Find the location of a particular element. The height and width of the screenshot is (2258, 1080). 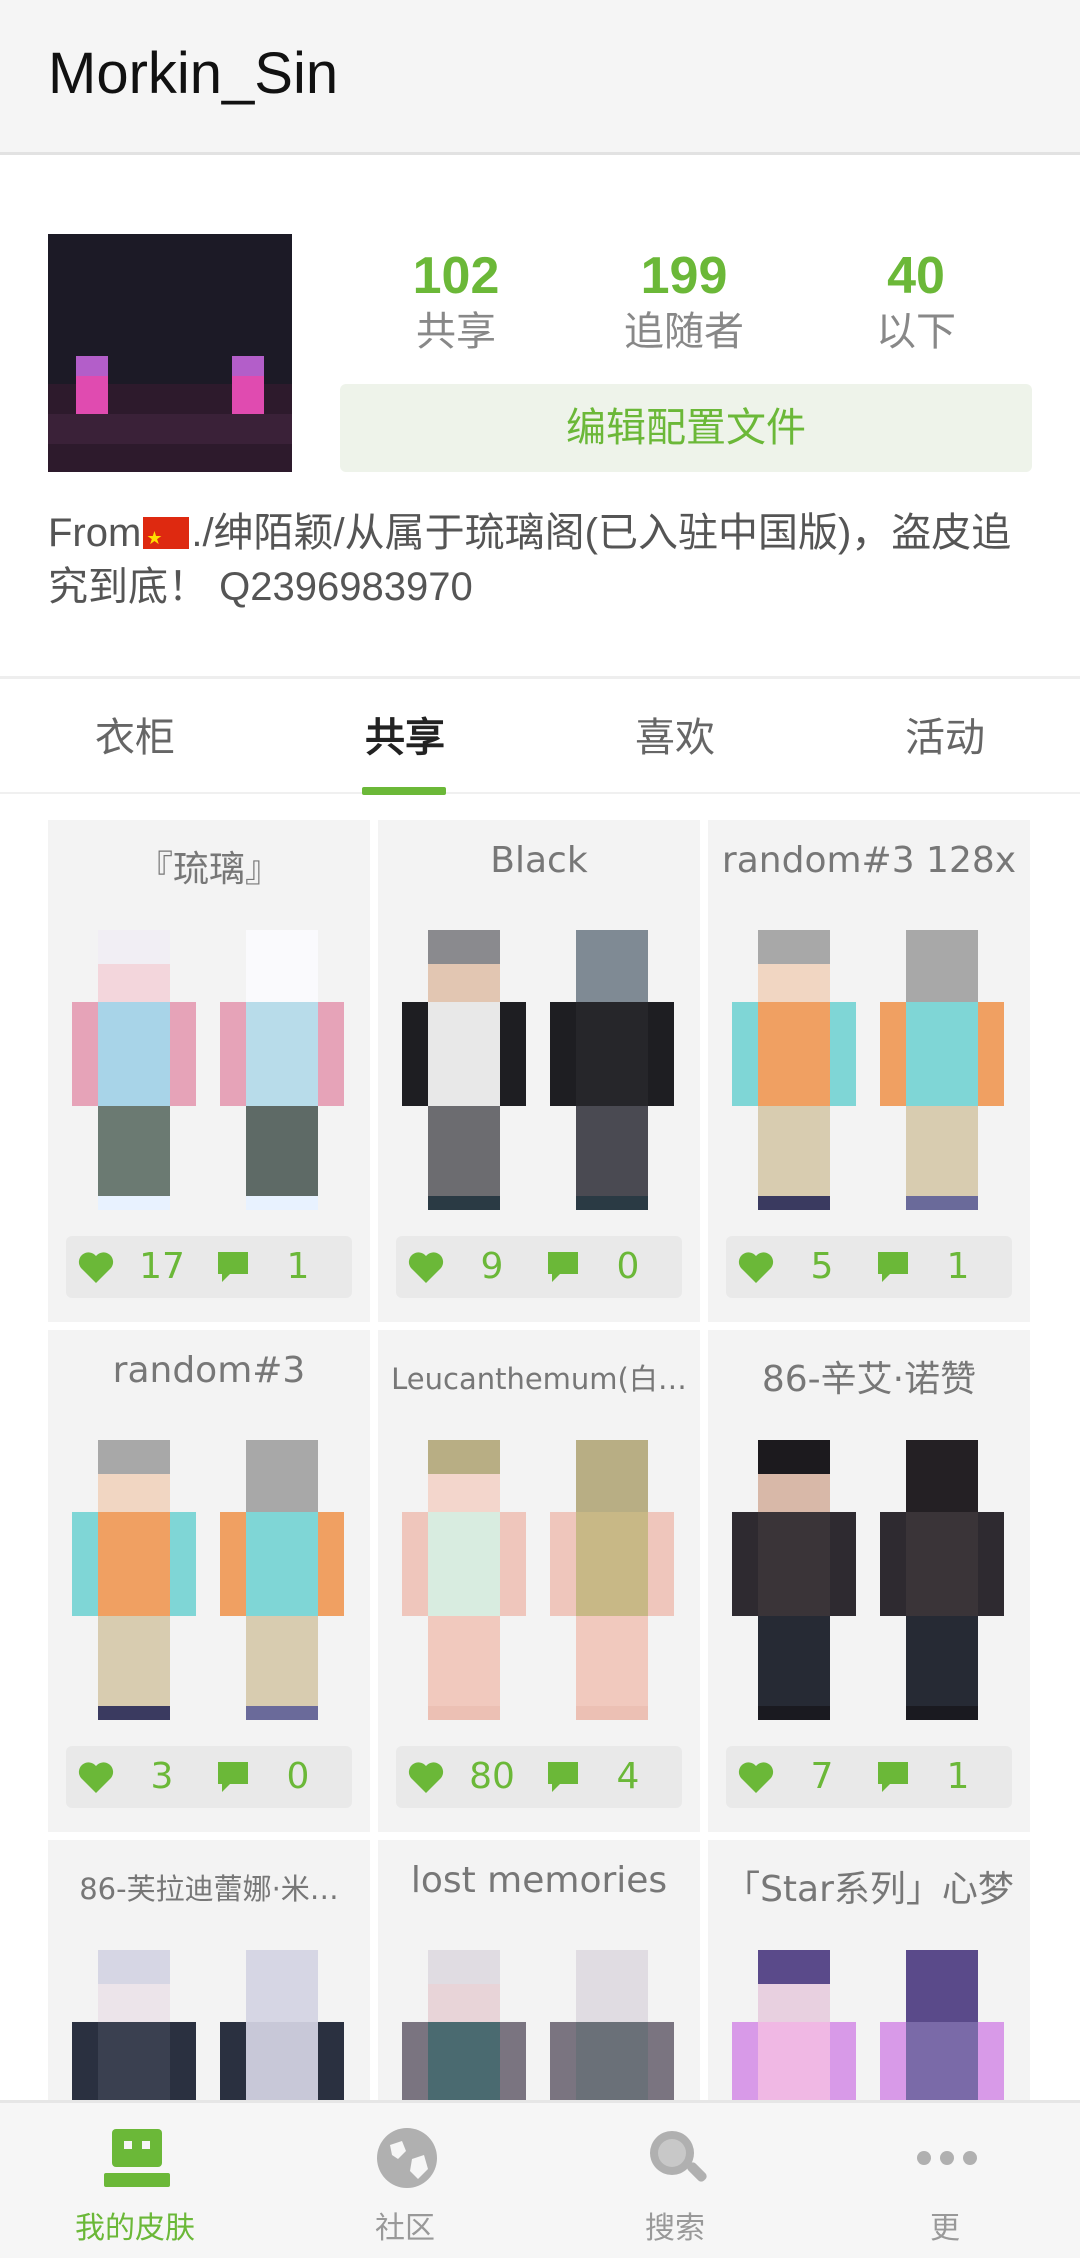

search-icon is located at coordinates (678, 2156).